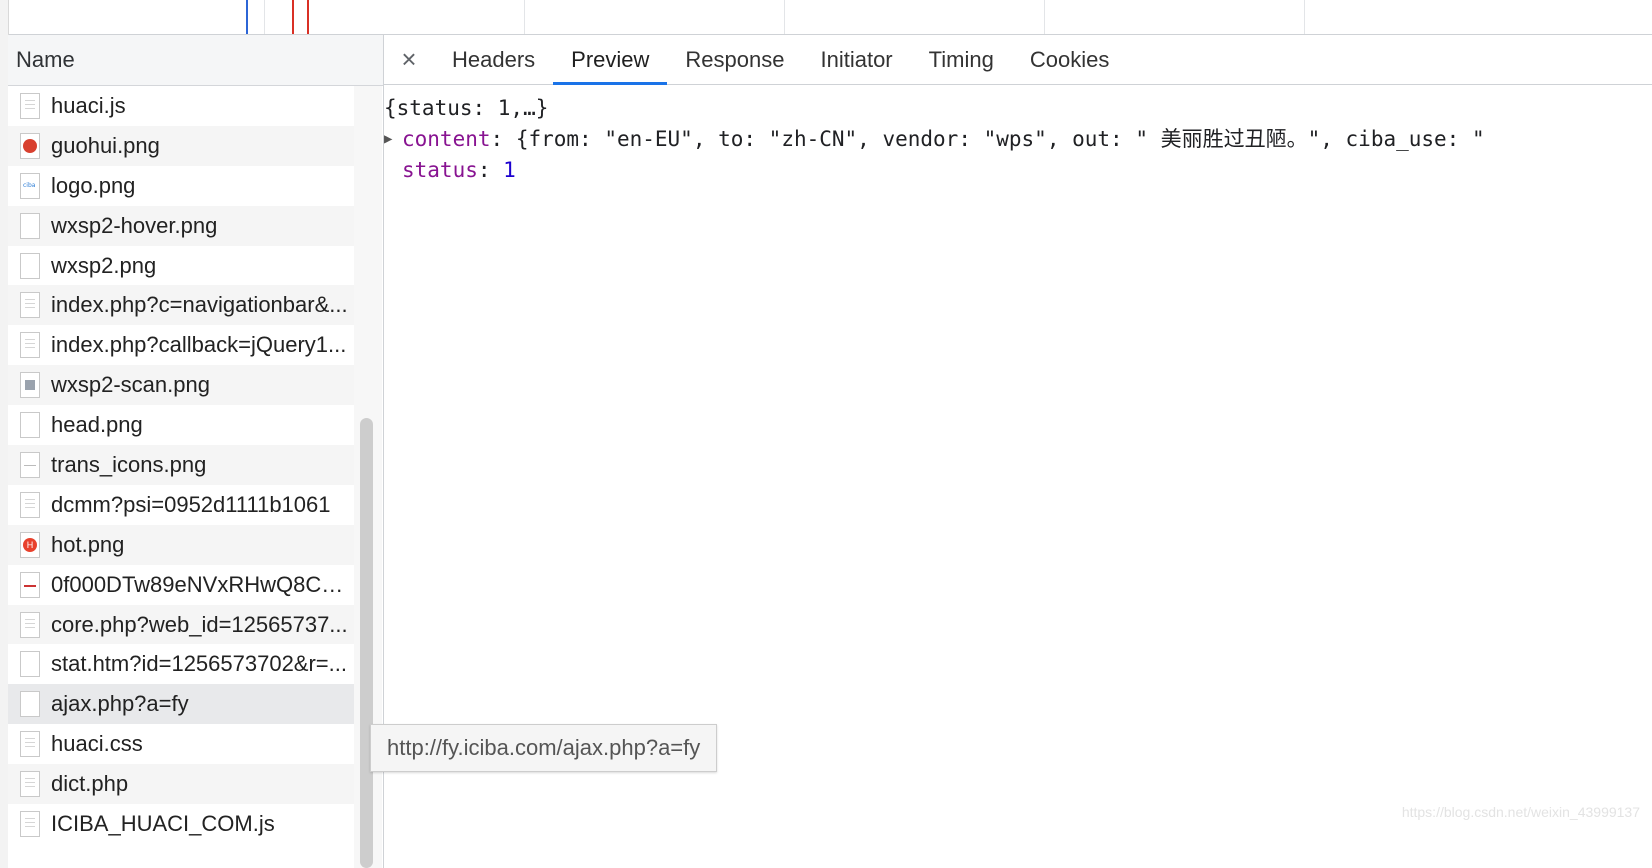 The width and height of the screenshot is (1652, 868). What do you see at coordinates (181, 744) in the screenshot?
I see `request-row: huaci.css` at bounding box center [181, 744].